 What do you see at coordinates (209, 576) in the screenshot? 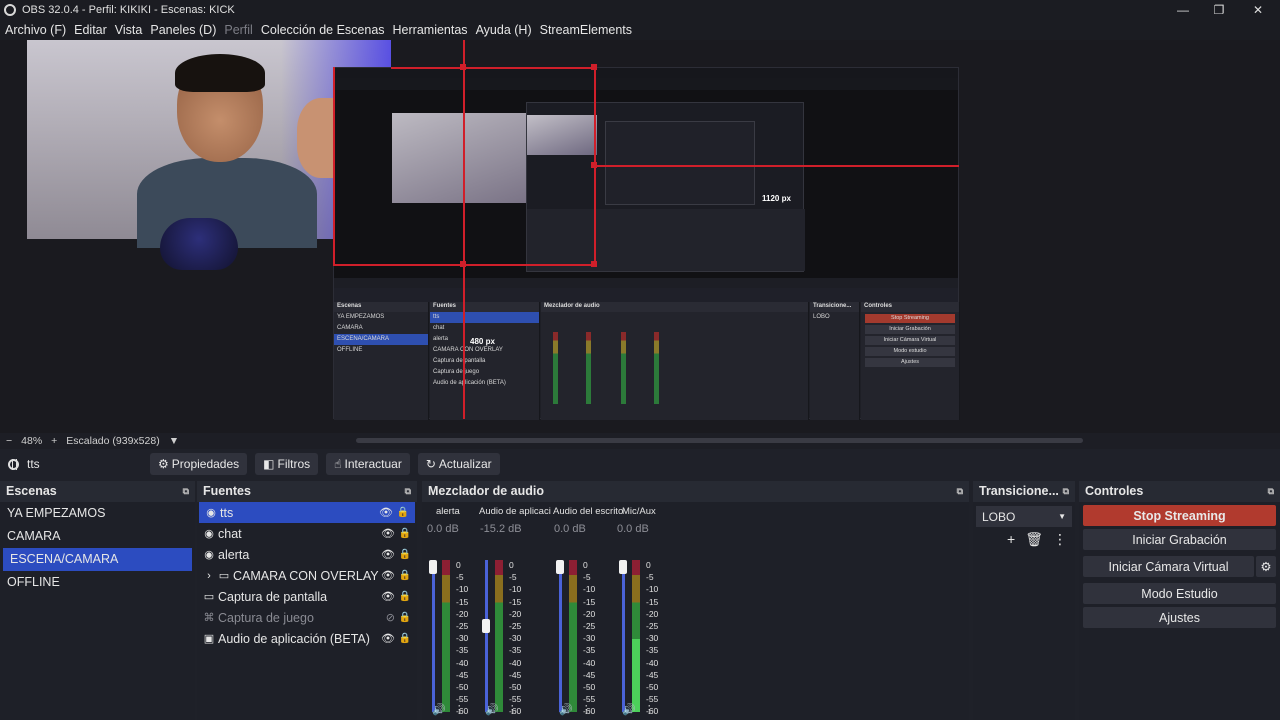
I see `expand-chevron-icon: ›` at bounding box center [209, 576].